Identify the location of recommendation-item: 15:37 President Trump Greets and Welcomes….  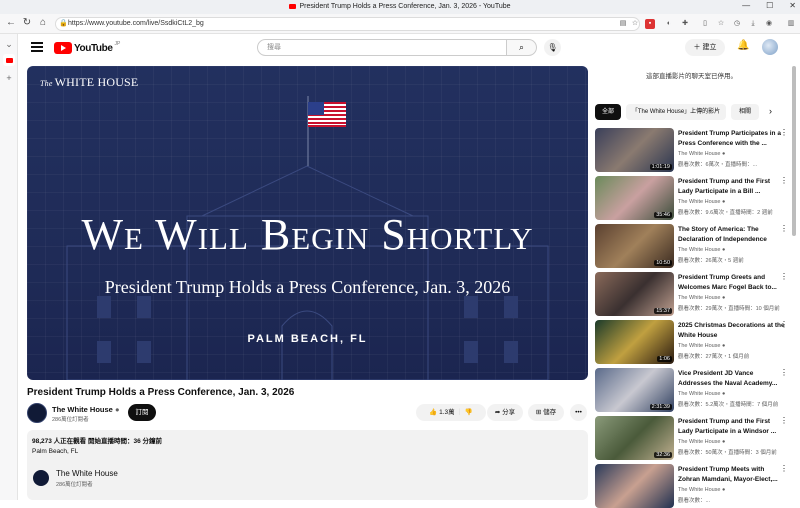
(691, 294).